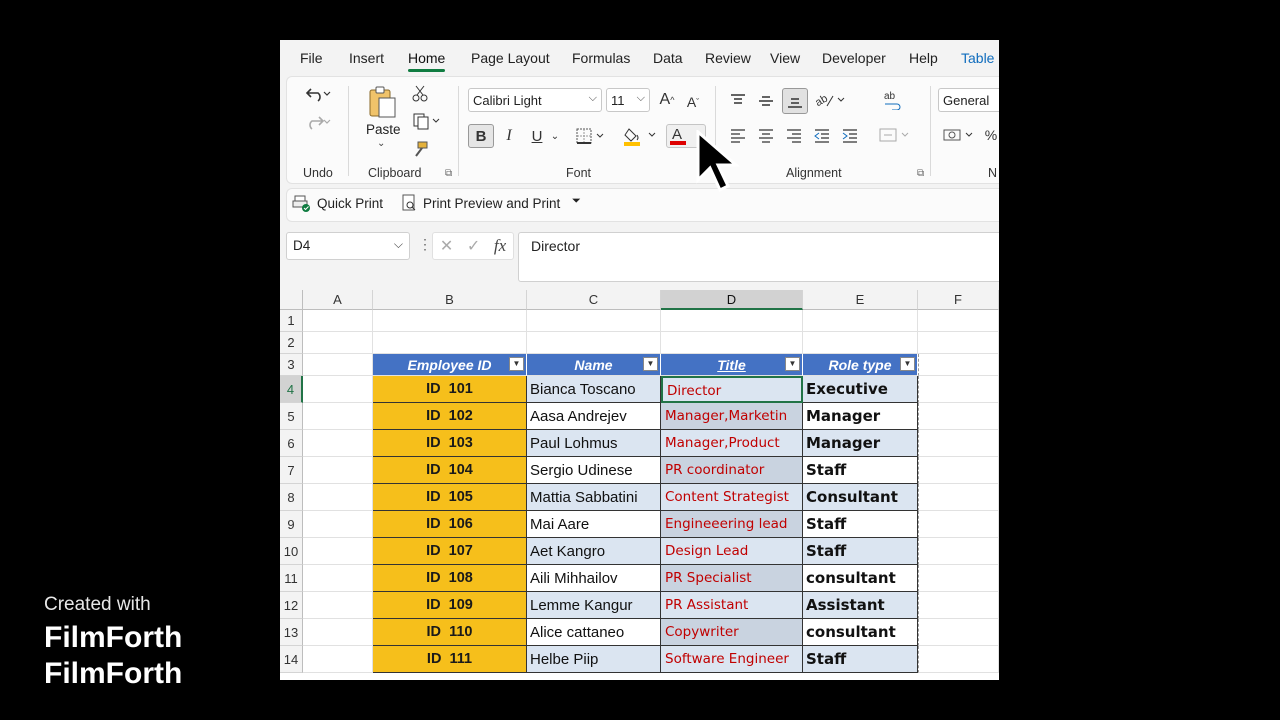 This screenshot has width=1280, height=720. I want to click on employee-id-cell: ID 111, so click(450, 659).